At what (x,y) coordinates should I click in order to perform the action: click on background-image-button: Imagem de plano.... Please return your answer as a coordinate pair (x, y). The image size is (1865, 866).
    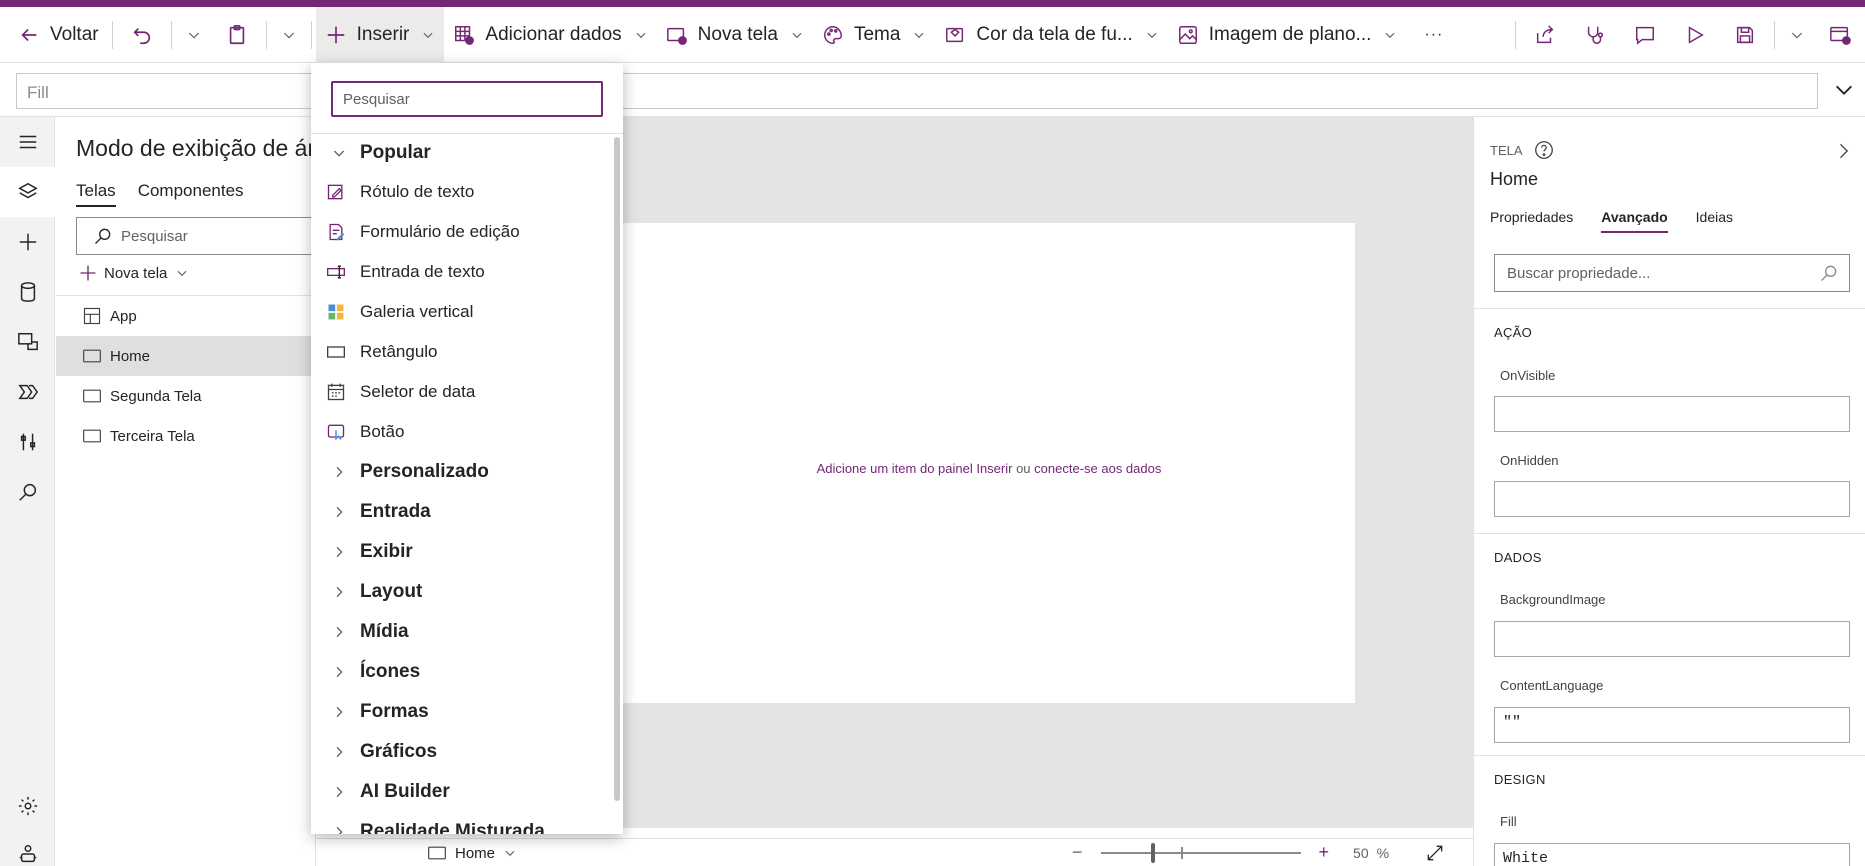
    Looking at the image, I should click on (1287, 35).